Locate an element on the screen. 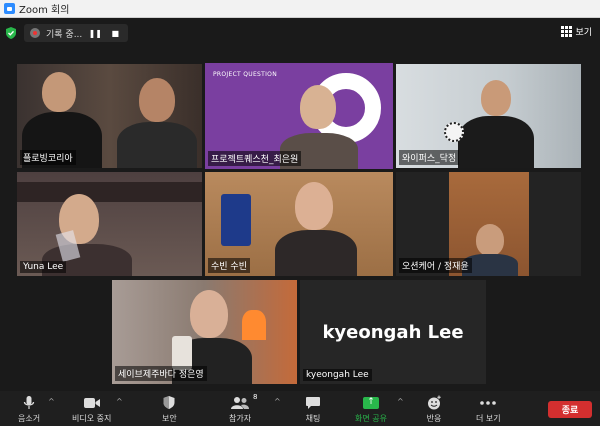 Image resolution: width=600 pixels, height=426 pixels. security-button: 보안 is located at coordinates (169, 409).